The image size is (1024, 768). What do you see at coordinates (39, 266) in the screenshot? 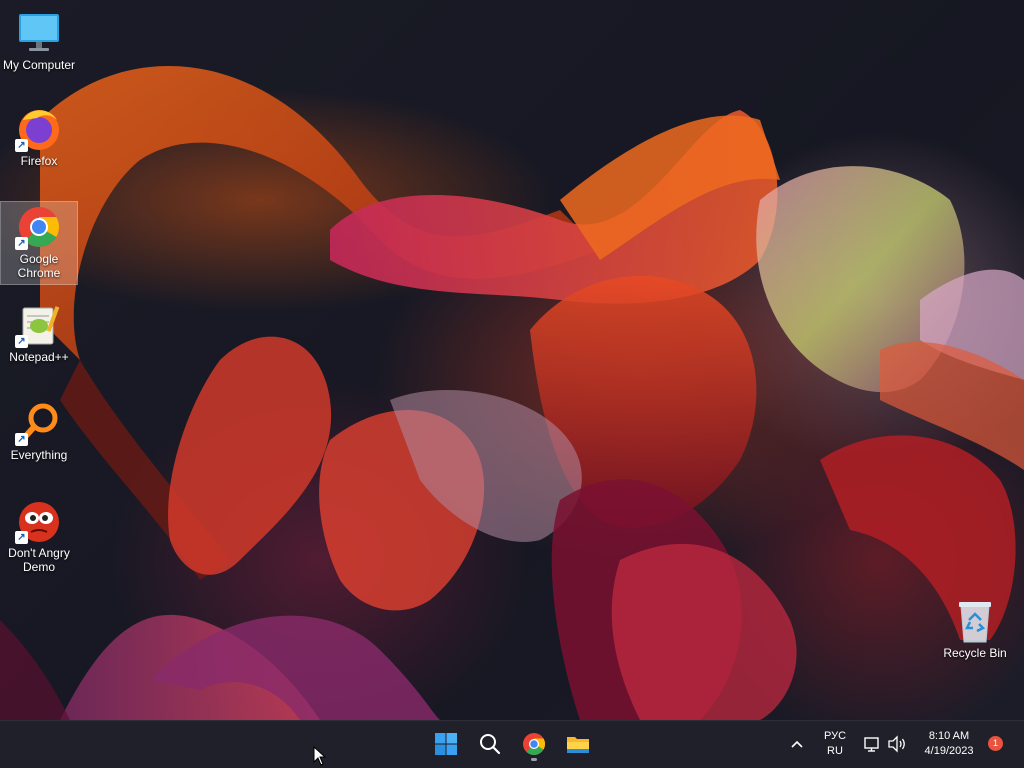
I see `desktop-icon-label: Google Chrome` at bounding box center [39, 266].